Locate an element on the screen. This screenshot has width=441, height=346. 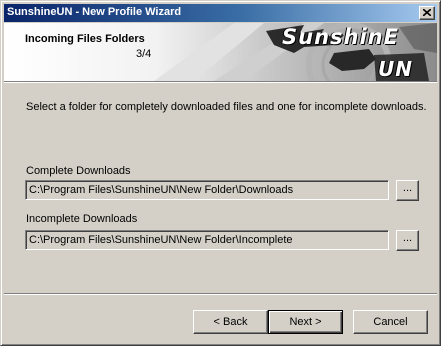
step-indicator: 3/4 is located at coordinates (144, 54).